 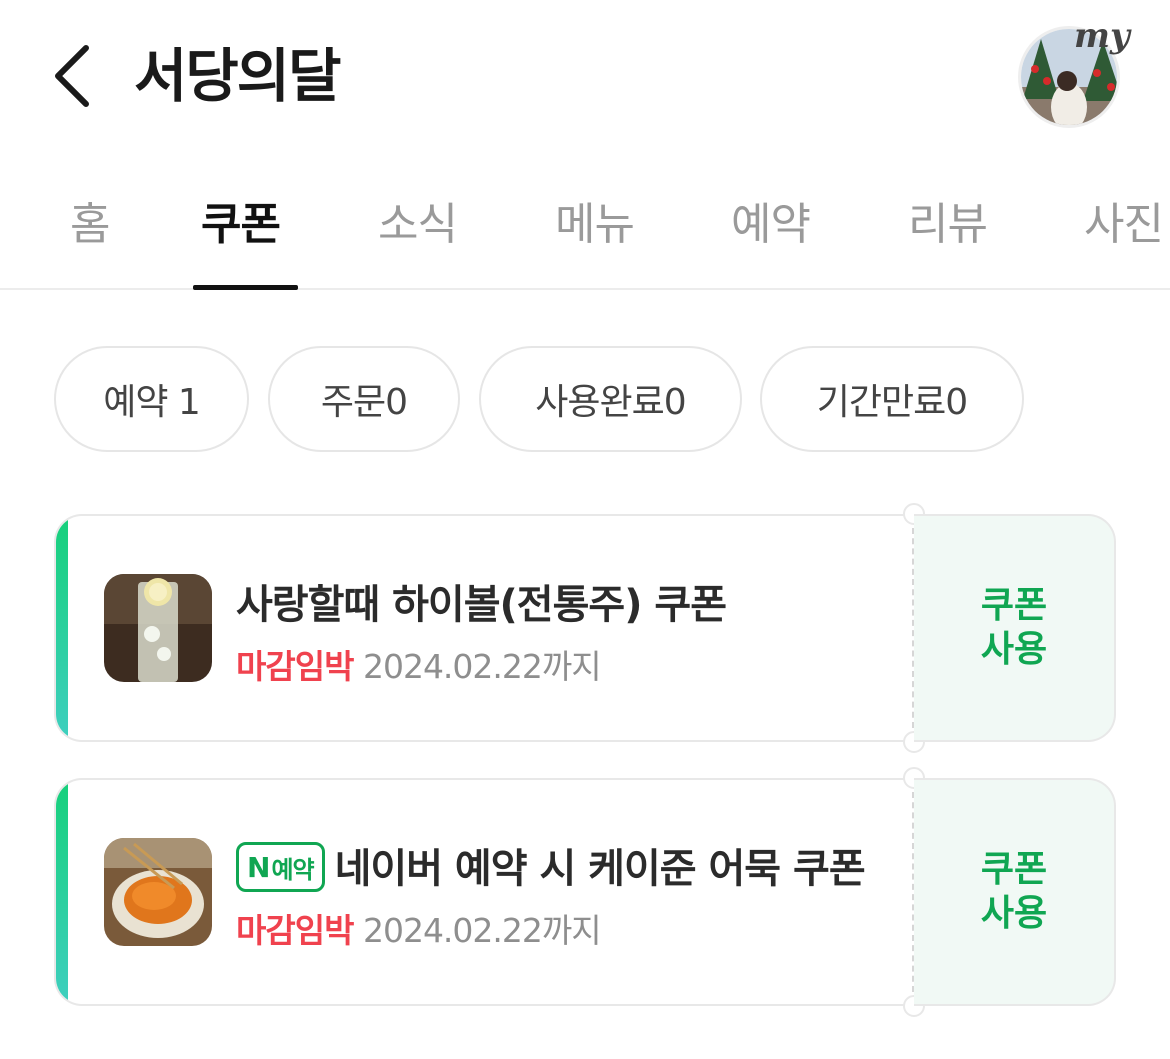 What do you see at coordinates (1124, 220) in the screenshot?
I see `tab-photo: 사진` at bounding box center [1124, 220].